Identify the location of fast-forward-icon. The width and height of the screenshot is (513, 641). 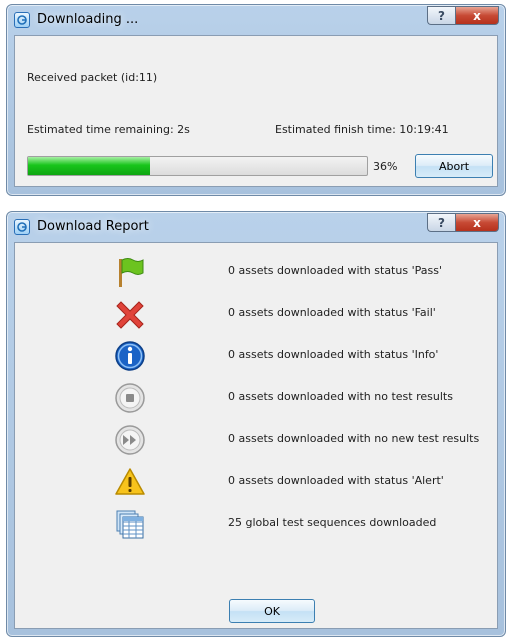
(130, 440).